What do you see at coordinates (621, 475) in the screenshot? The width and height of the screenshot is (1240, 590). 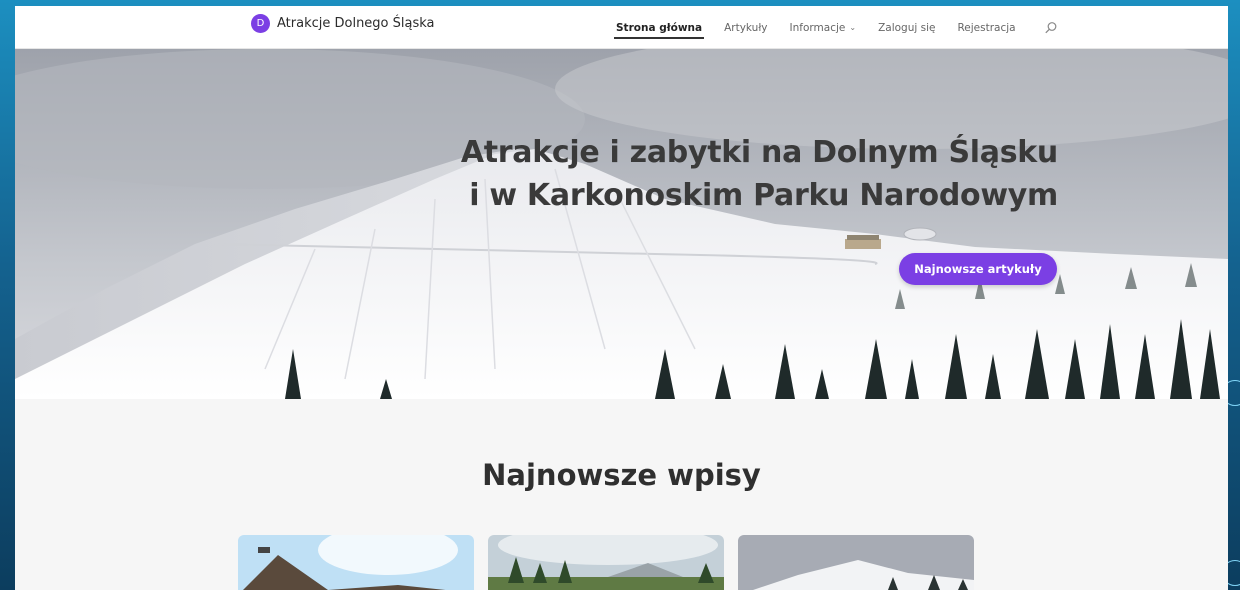 I see `section-heading-latest: Najnowsze wpisy` at bounding box center [621, 475].